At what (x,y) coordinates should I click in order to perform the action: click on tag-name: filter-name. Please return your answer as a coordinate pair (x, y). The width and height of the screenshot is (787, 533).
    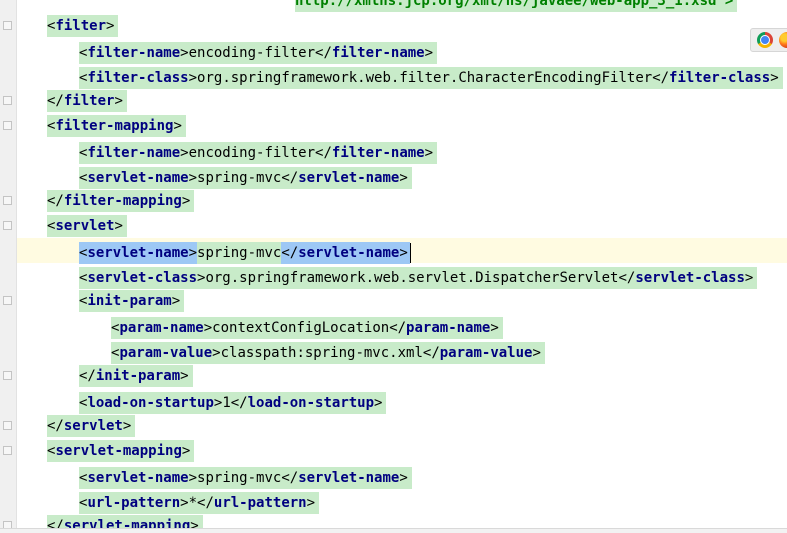
    Looking at the image, I should click on (378, 53).